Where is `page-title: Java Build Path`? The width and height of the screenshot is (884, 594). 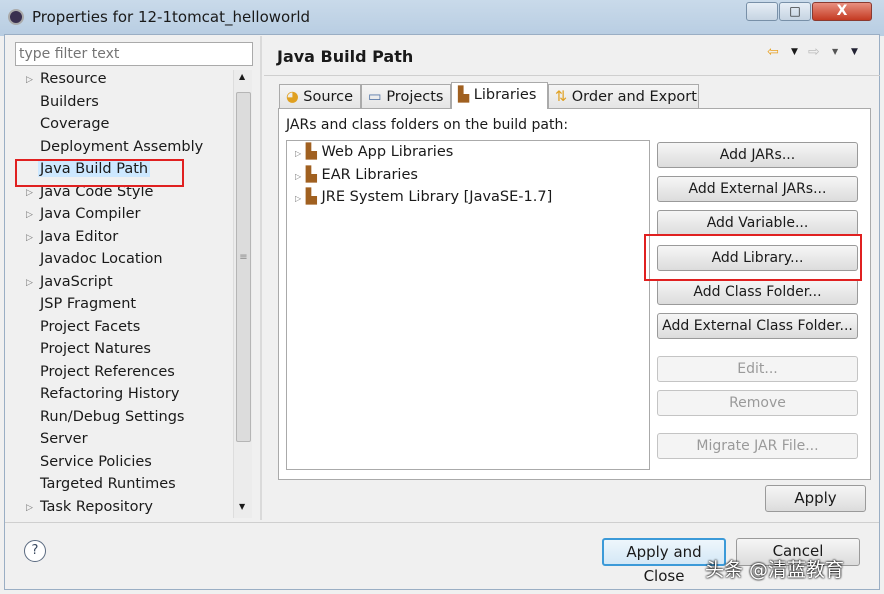
page-title: Java Build Path is located at coordinates (345, 56).